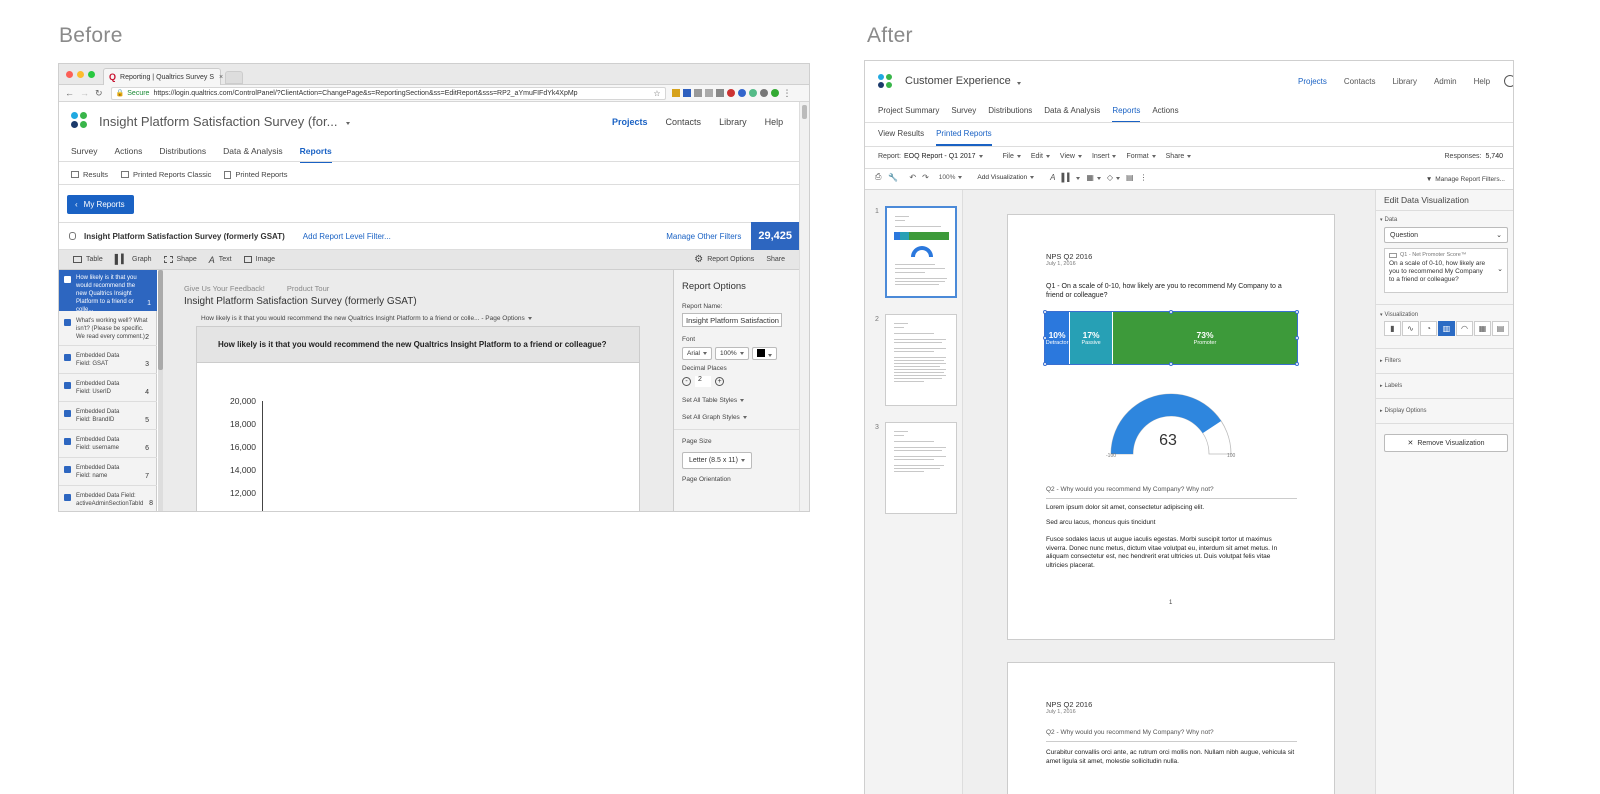  Describe the element at coordinates (724, 259) in the screenshot. I see `report-options-button: ⚙ Report Options` at that location.